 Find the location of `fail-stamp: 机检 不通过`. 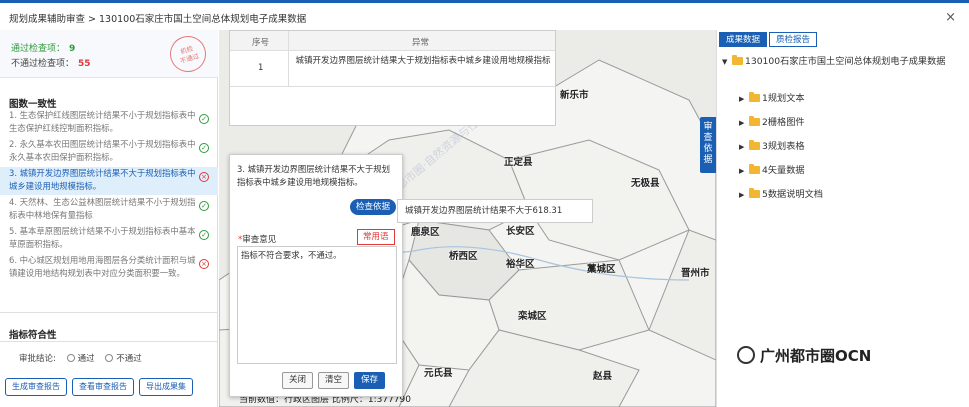

fail-stamp: 机检 不通过 is located at coordinates (188, 54).